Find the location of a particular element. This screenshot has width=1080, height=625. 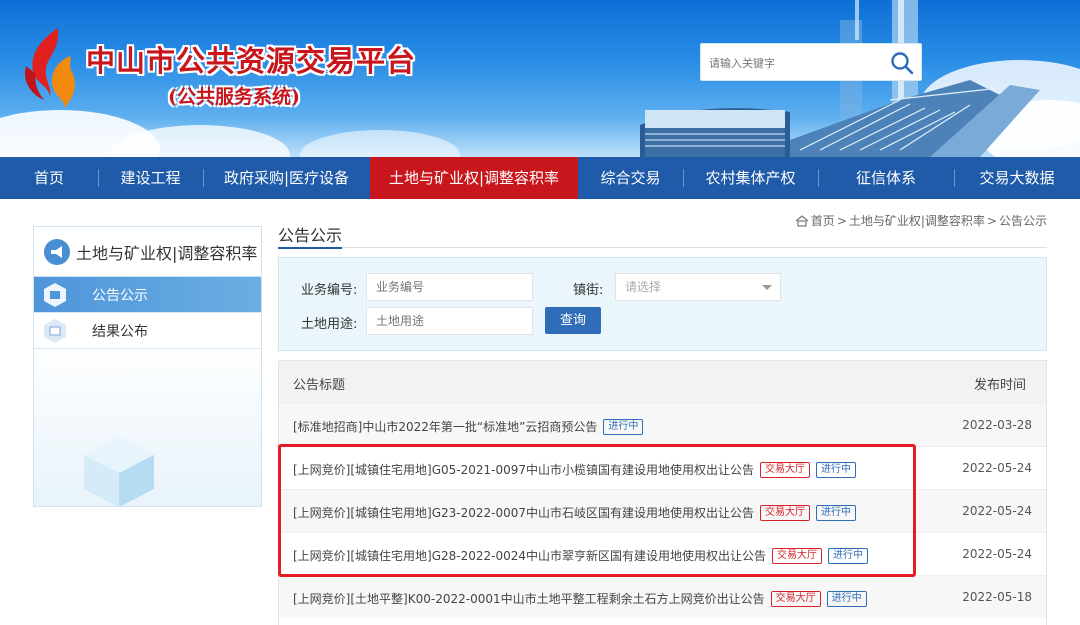

decorative-cubes is located at coordinates (119, 471).